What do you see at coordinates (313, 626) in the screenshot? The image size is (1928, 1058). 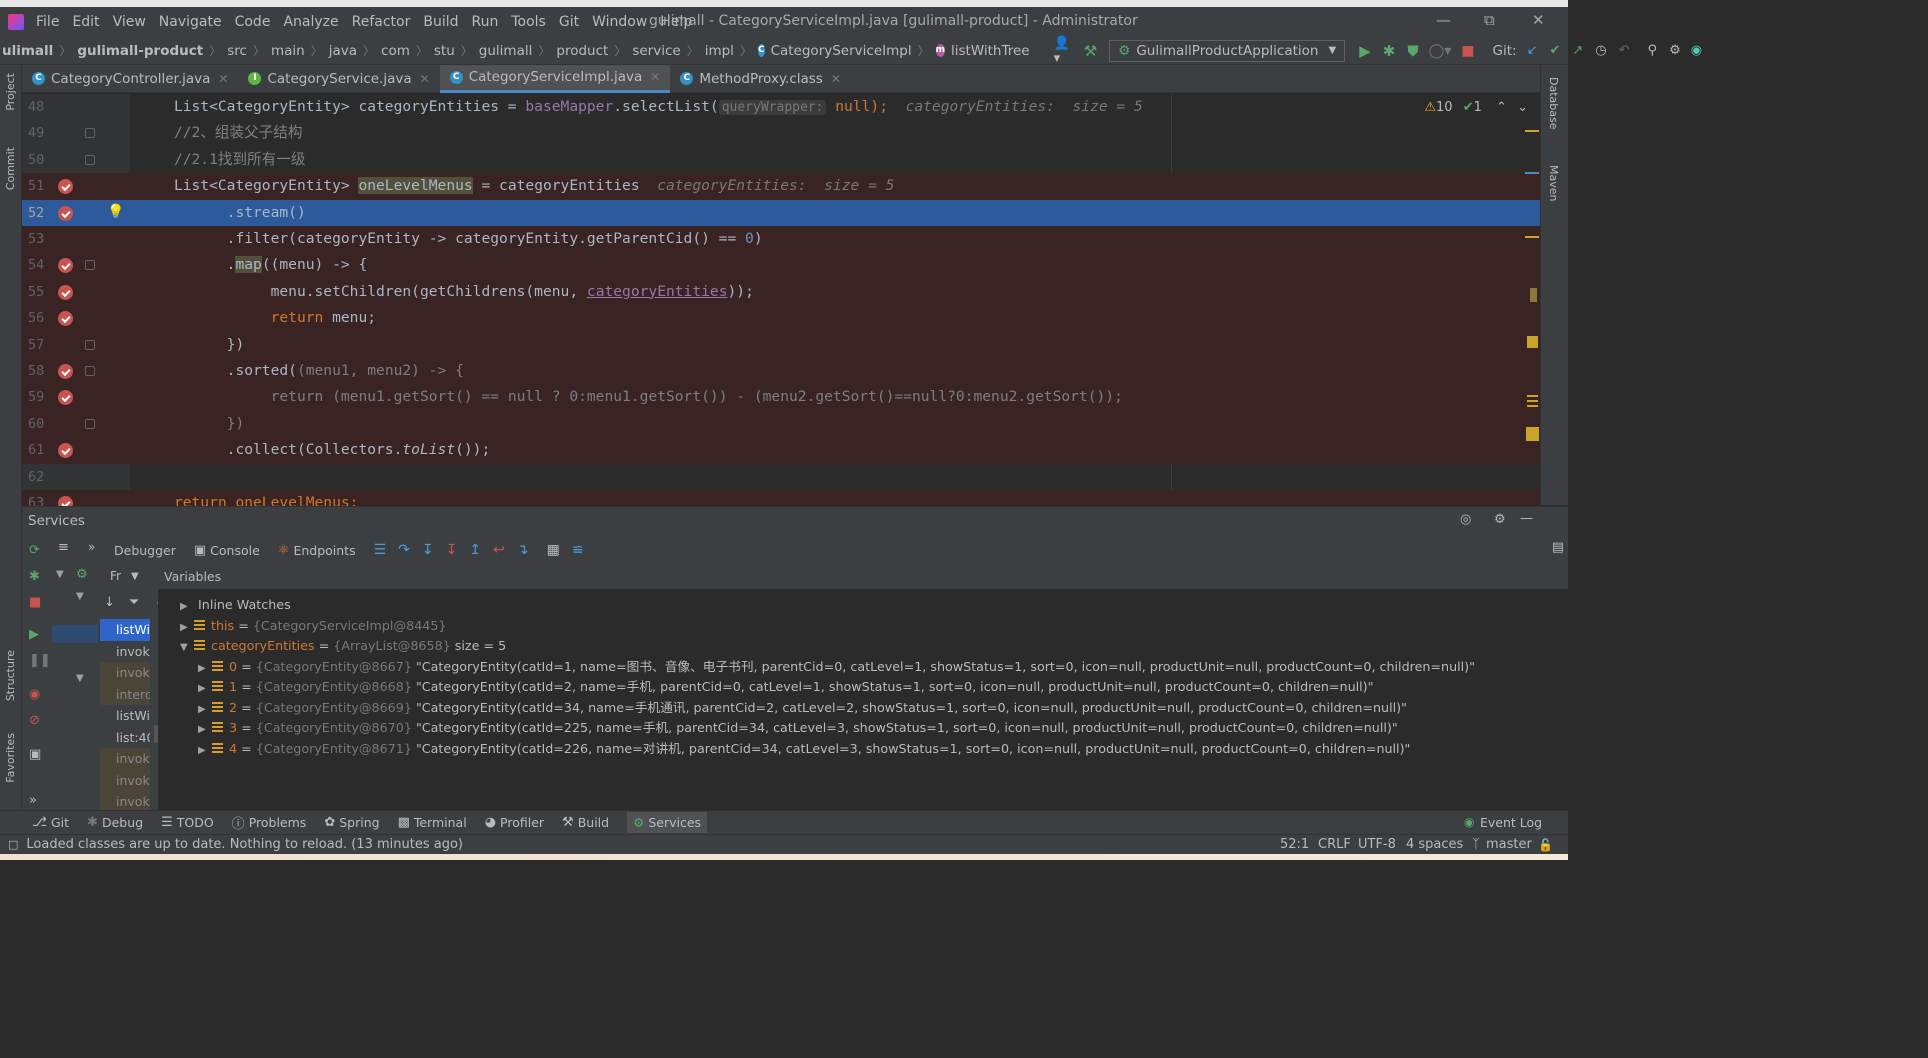 I see `variable-this: ▶ this = {CategoryServiceImpl@8445}` at bounding box center [313, 626].